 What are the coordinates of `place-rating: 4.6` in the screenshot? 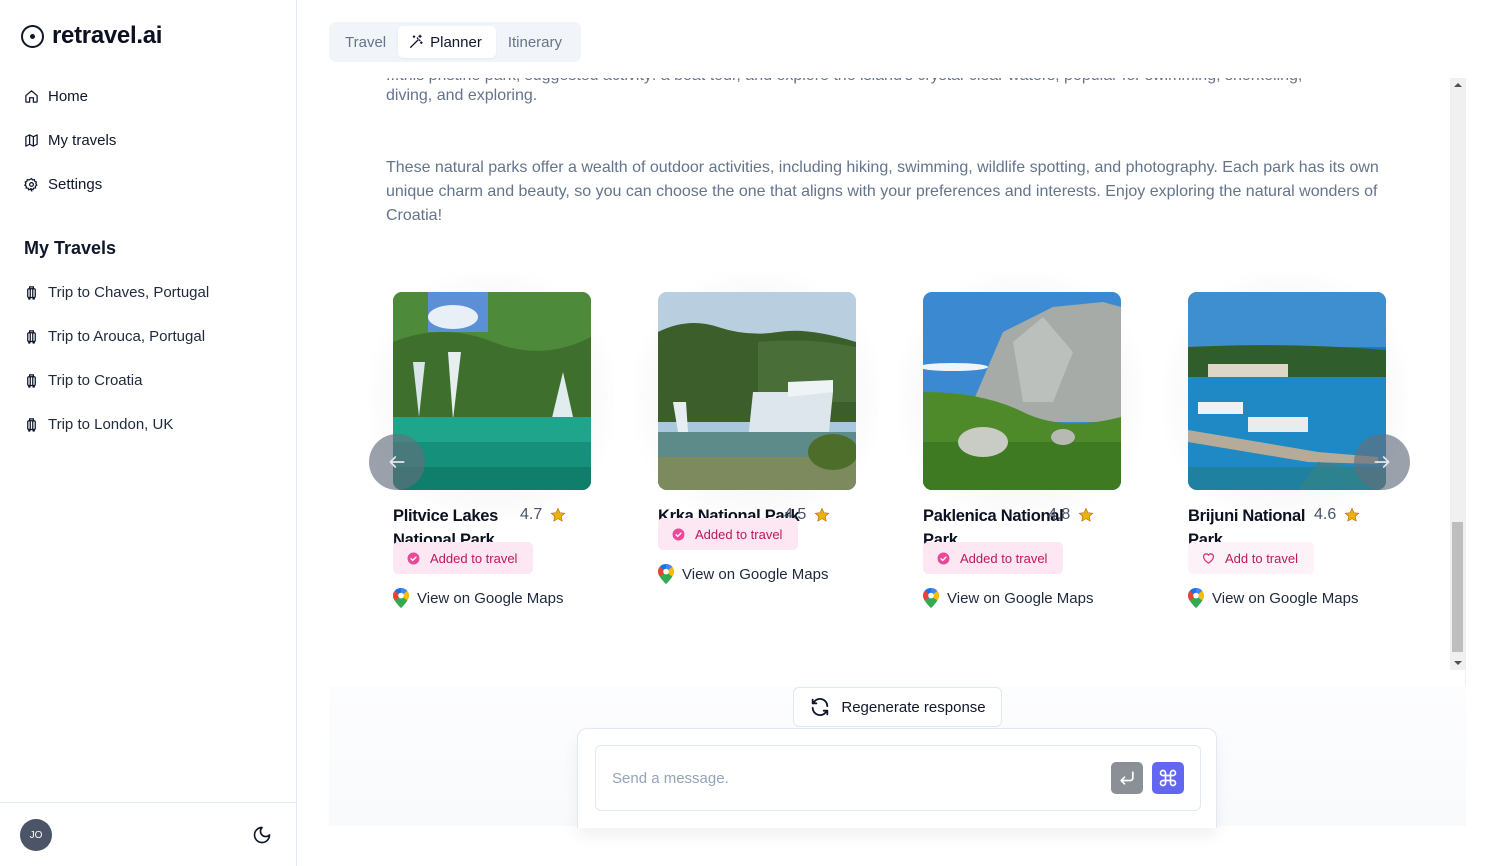 It's located at (1337, 515).